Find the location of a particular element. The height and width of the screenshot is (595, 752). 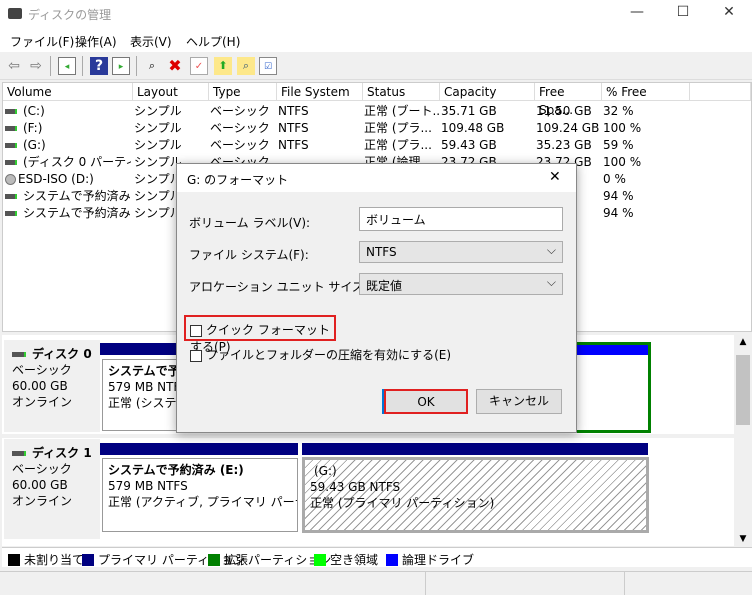

cell-text: ベーシック is located at coordinates (240, 128).